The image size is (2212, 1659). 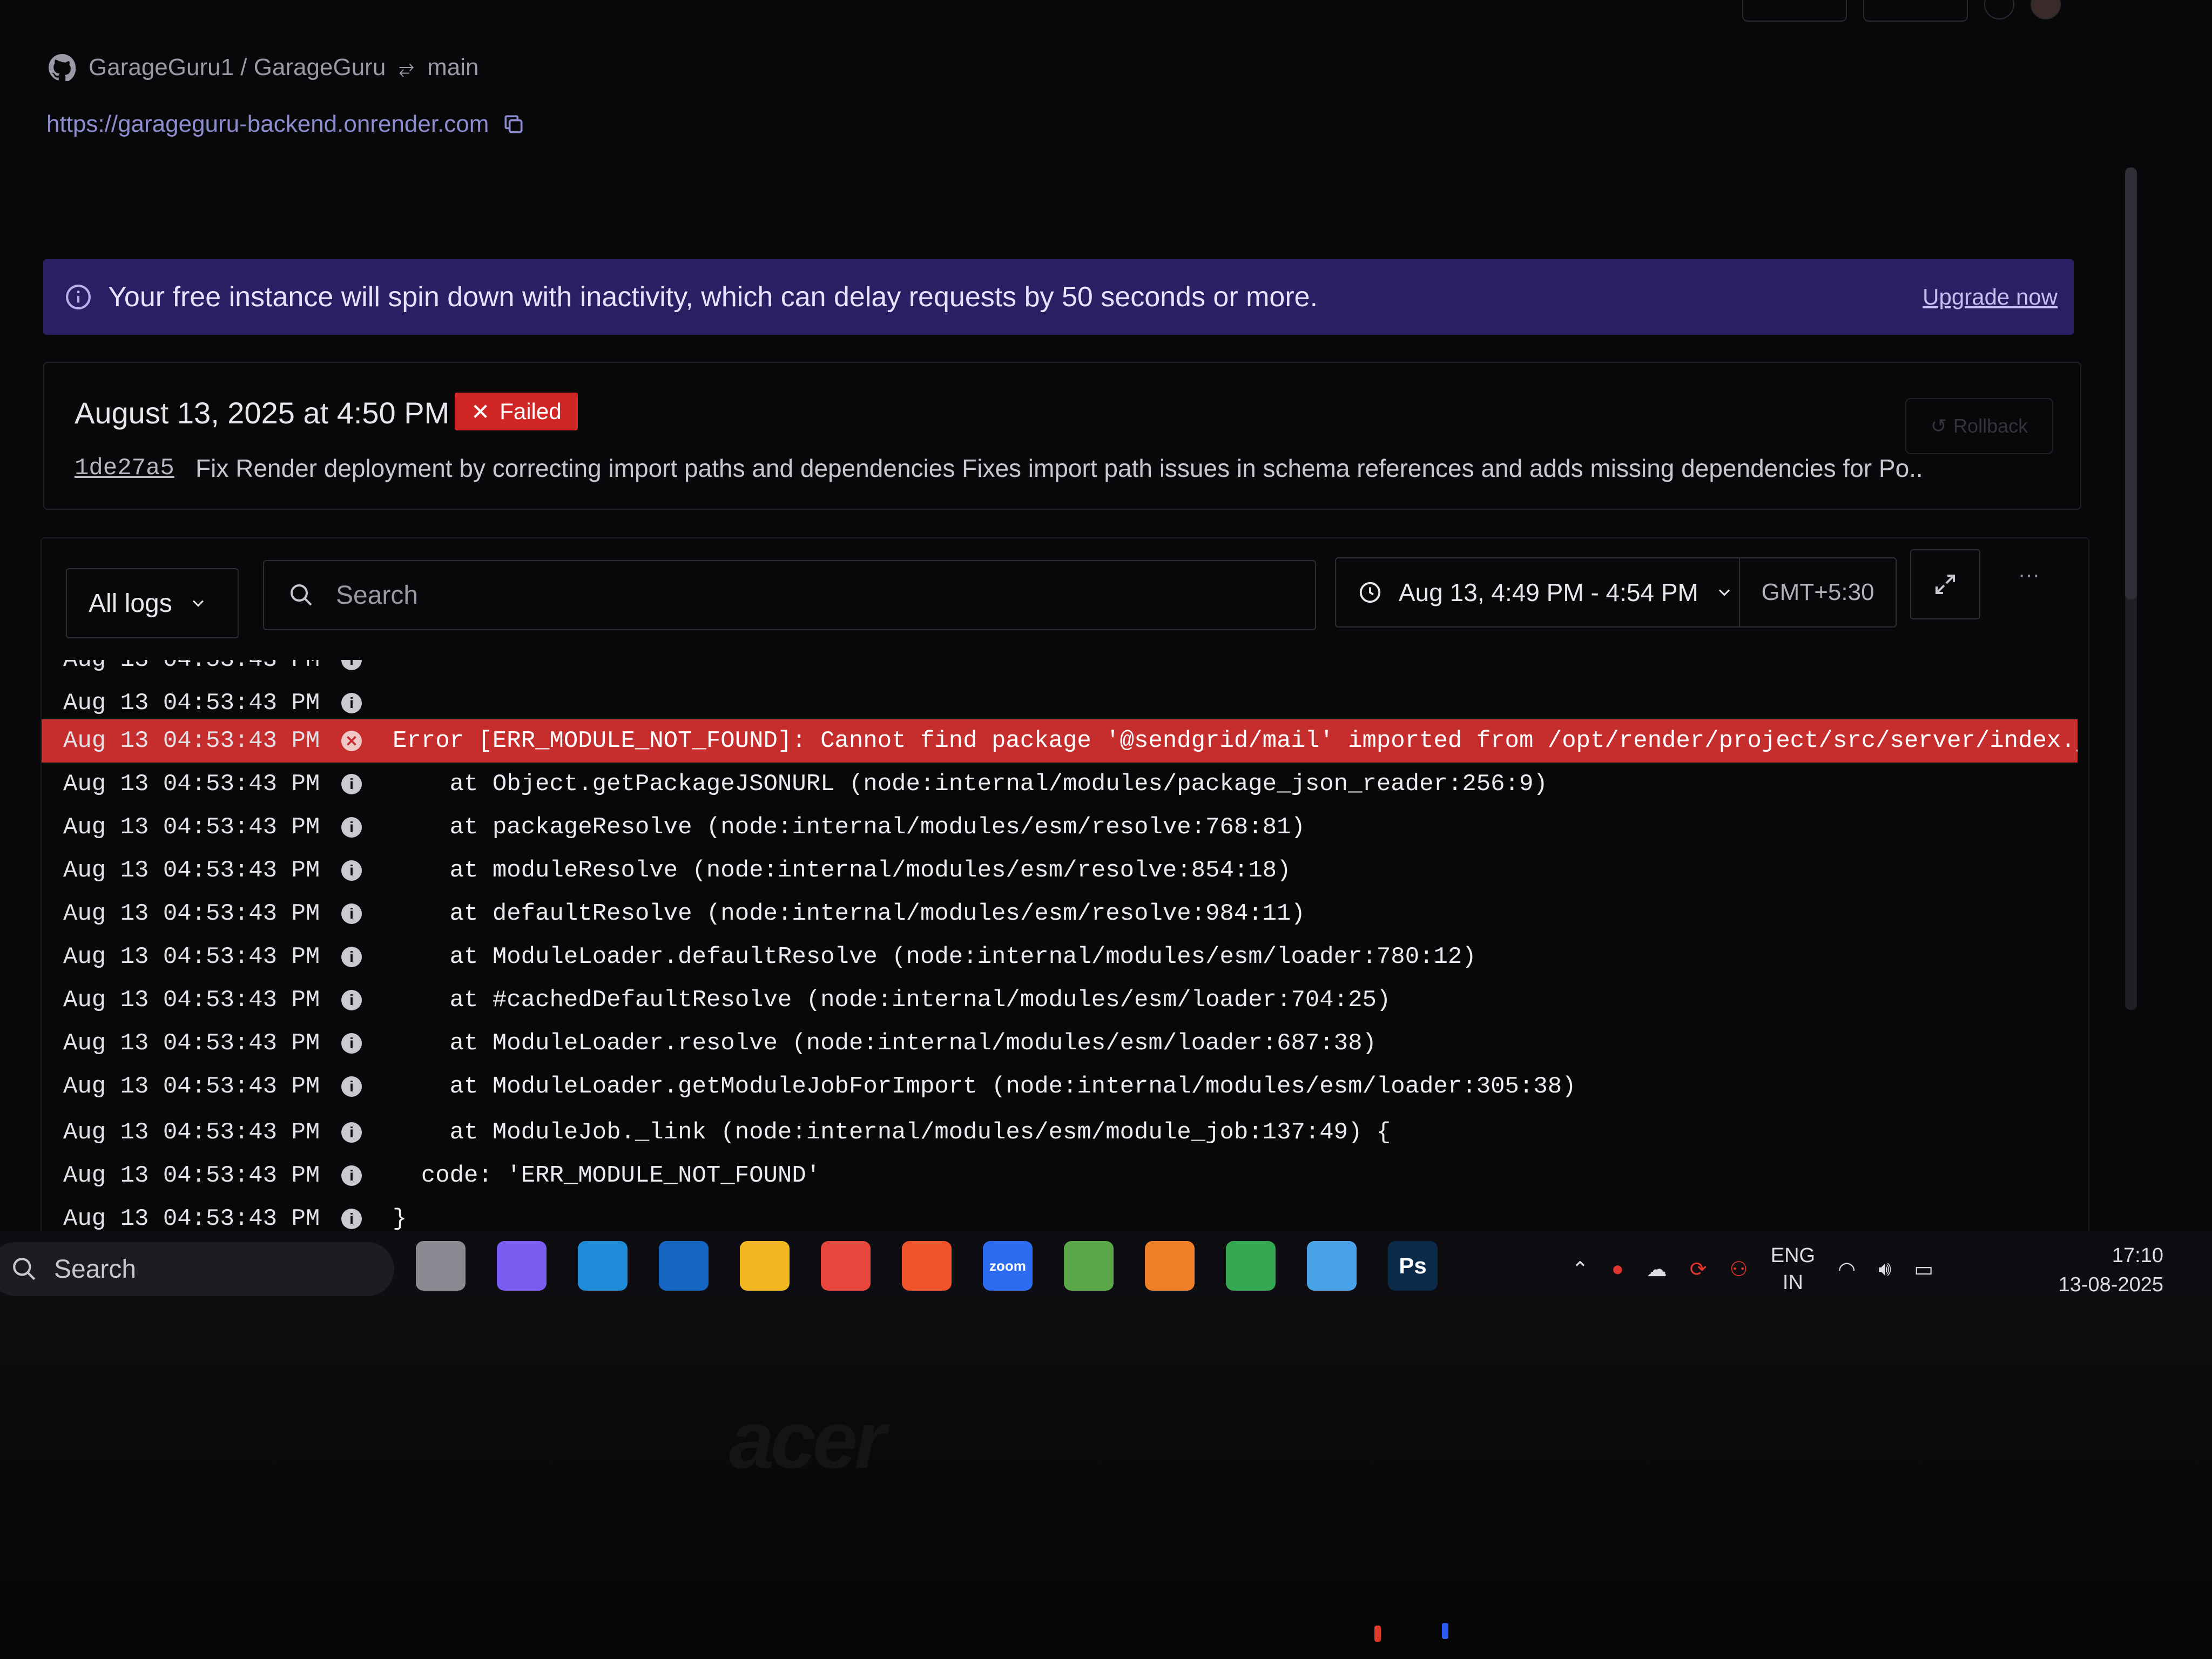 I want to click on upgrade-now-link: Upgrade now, so click(x=1990, y=297).